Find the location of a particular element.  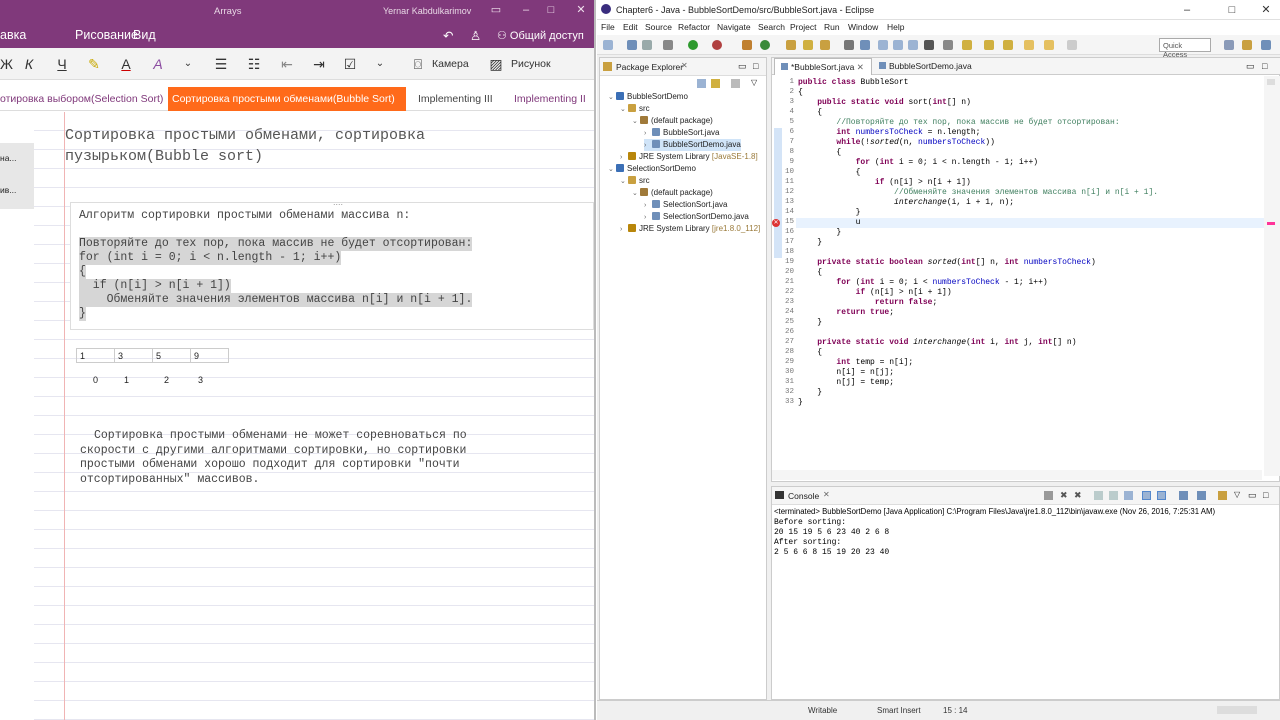

person-icon: ♙ is located at coordinates (475, 35).